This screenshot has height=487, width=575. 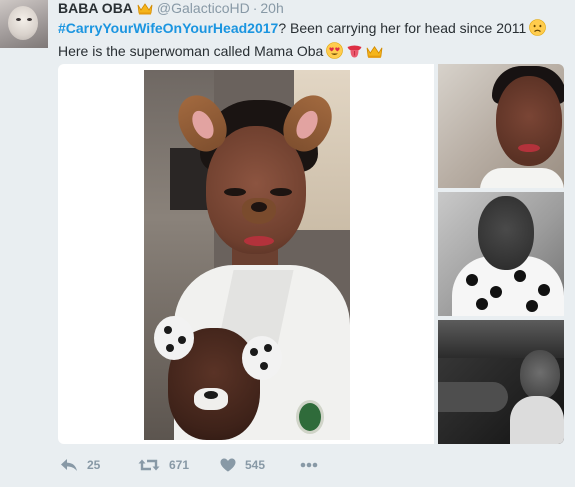 I want to click on like-count: 545, so click(x=255, y=465).